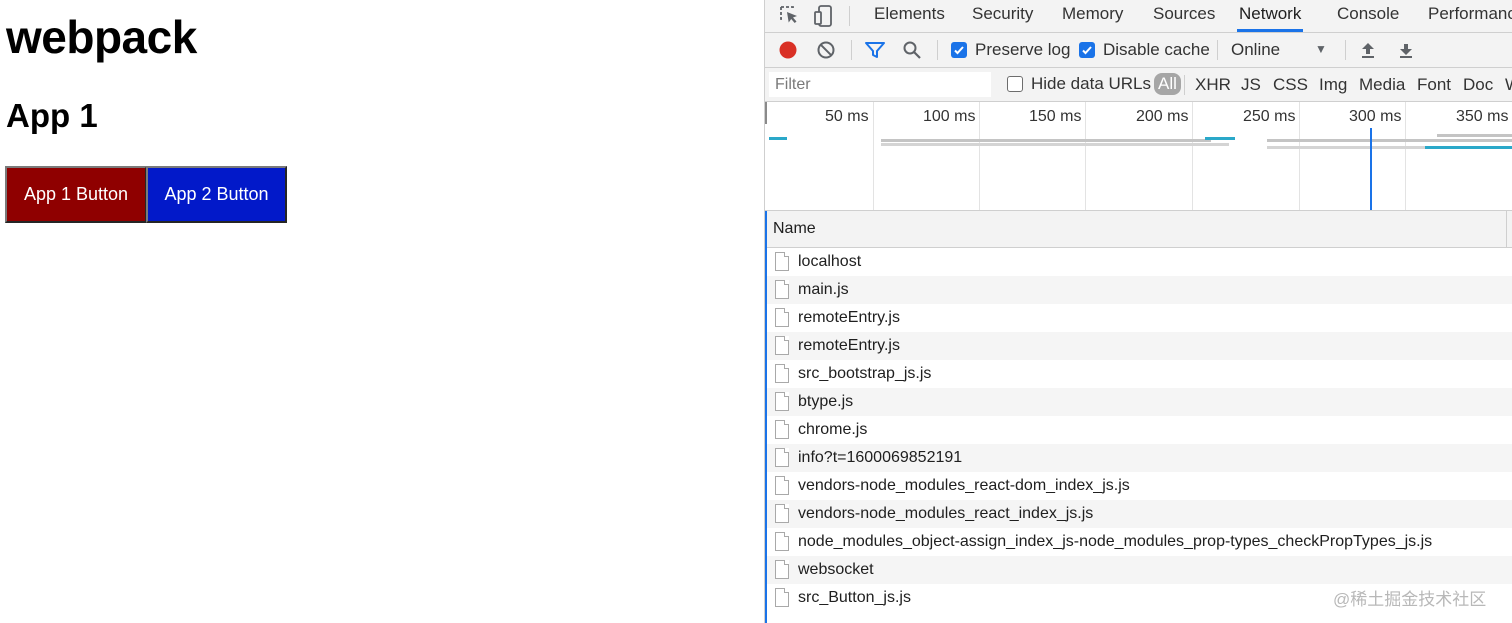 The width and height of the screenshot is (1512, 623). I want to click on request-name: websocket, so click(836, 569).